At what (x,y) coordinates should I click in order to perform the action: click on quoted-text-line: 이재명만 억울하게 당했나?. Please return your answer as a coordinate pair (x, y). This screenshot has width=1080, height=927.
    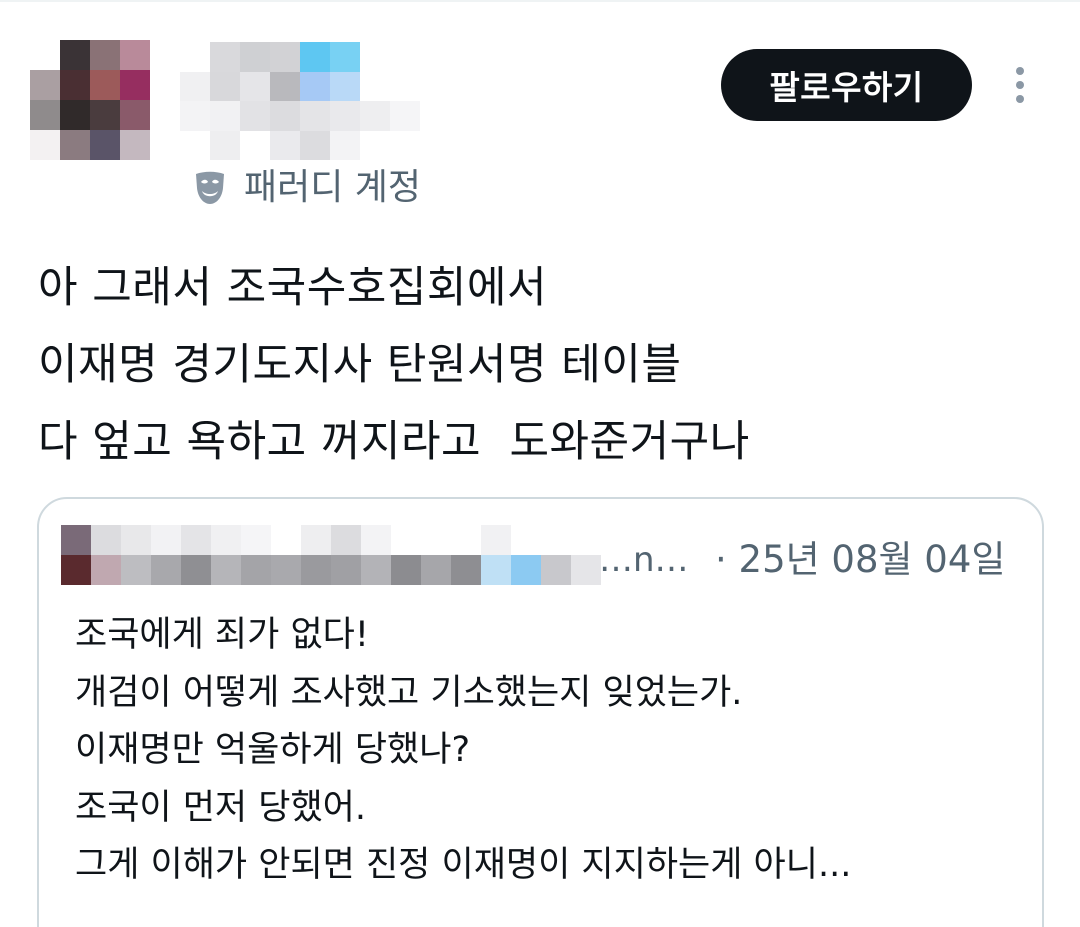
    Looking at the image, I should click on (273, 750).